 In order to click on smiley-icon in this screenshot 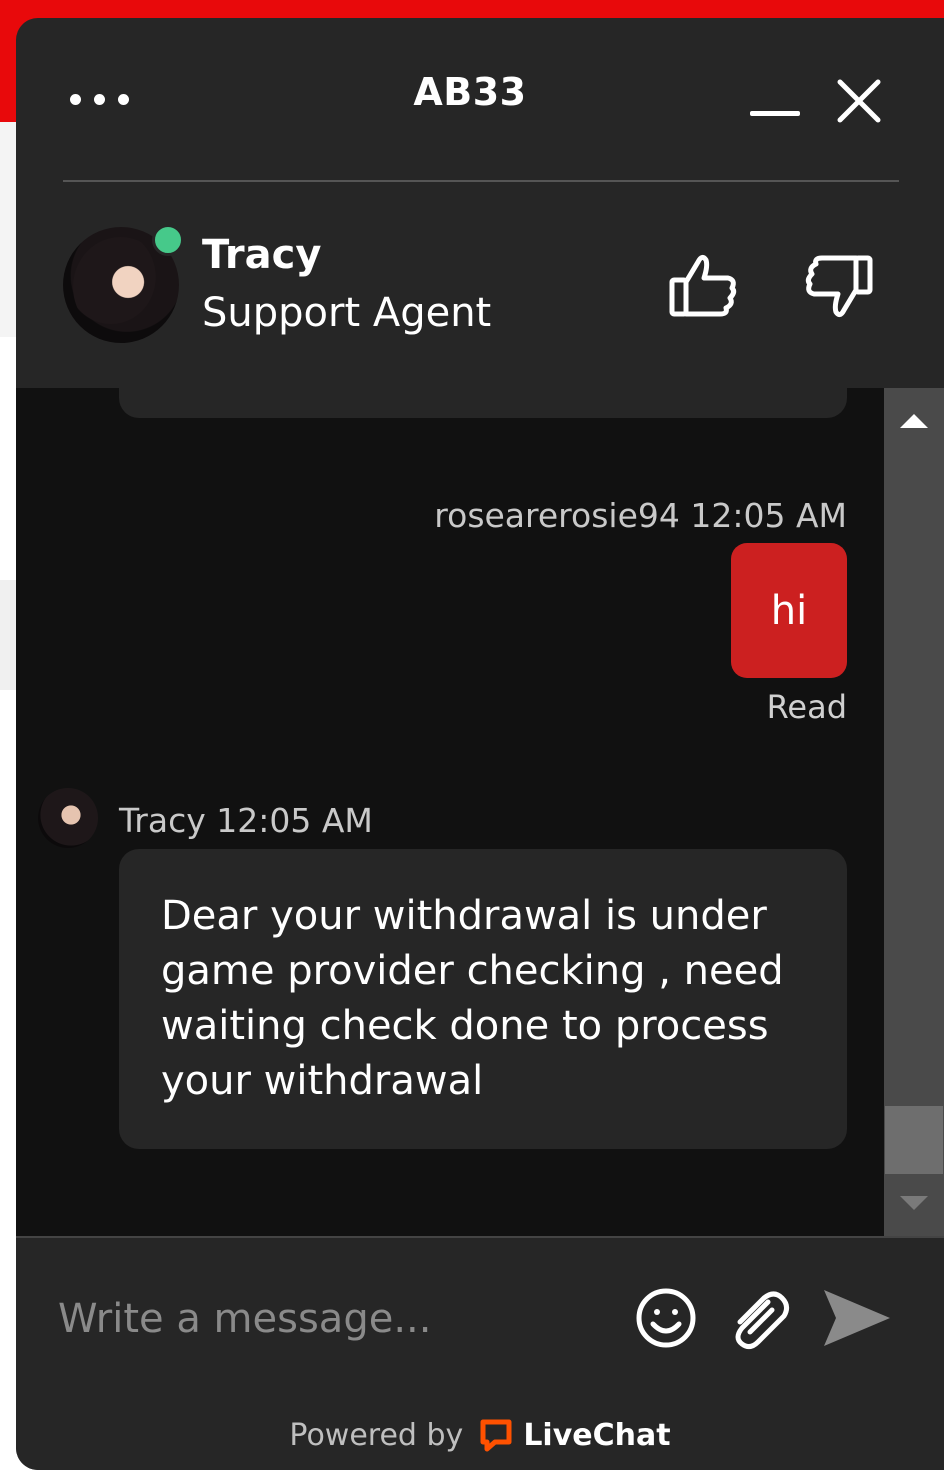, I will do `click(666, 1318)`.